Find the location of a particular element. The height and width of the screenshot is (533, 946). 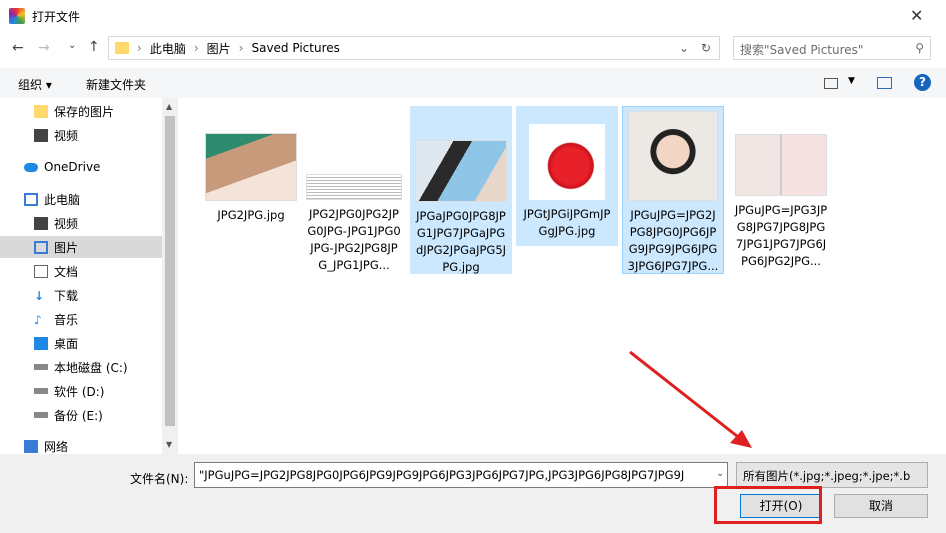

filename-label: 文件名(N): is located at coordinates (159, 479).